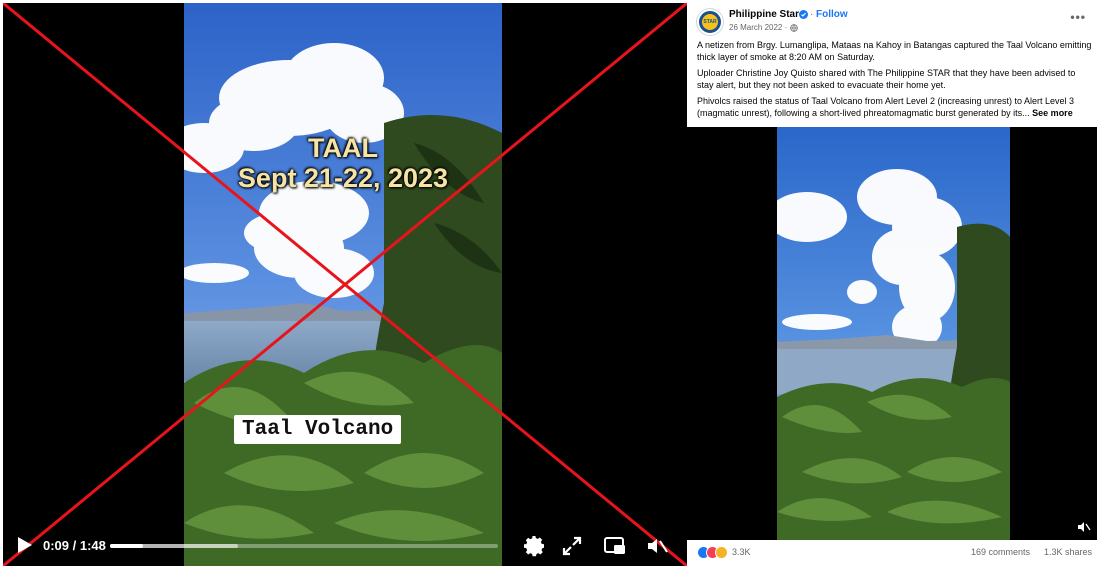 Image resolution: width=1100 pixels, height=569 pixels. I want to click on picture-in-picture-button, so click(615, 546).